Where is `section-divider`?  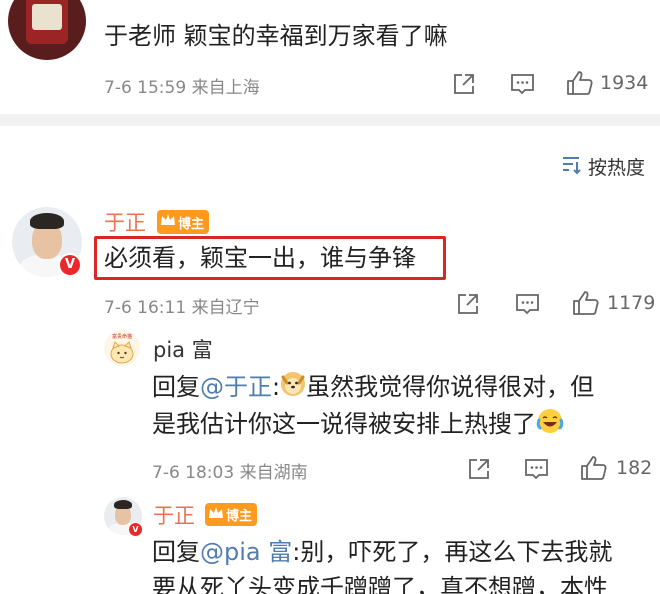
section-divider is located at coordinates (330, 120).